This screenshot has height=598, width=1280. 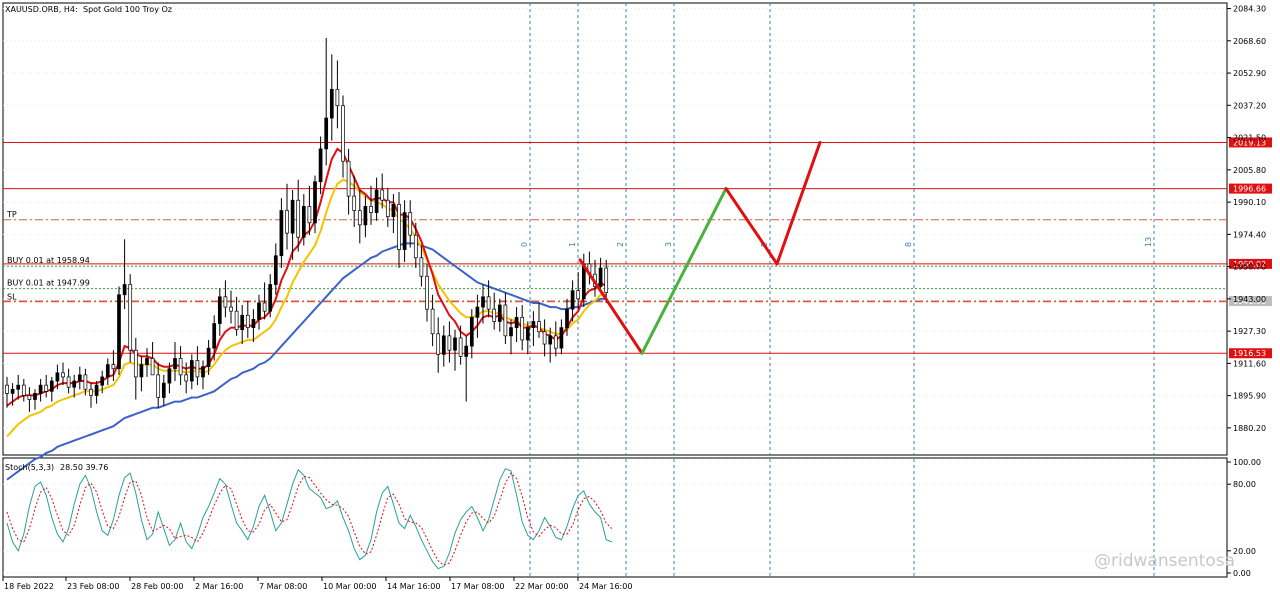 What do you see at coordinates (605, 586) in the screenshot?
I see `time-tick-label: 24 Mar 16:00` at bounding box center [605, 586].